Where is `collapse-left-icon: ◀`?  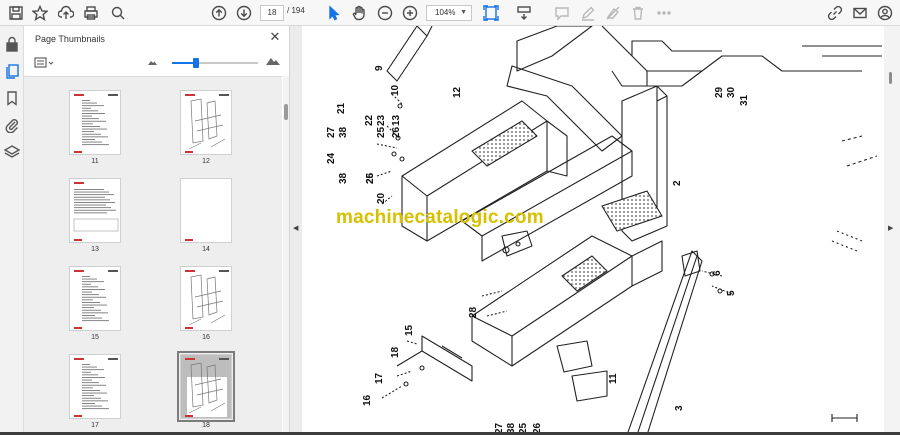
collapse-left-icon: ◀ is located at coordinates (295, 228).